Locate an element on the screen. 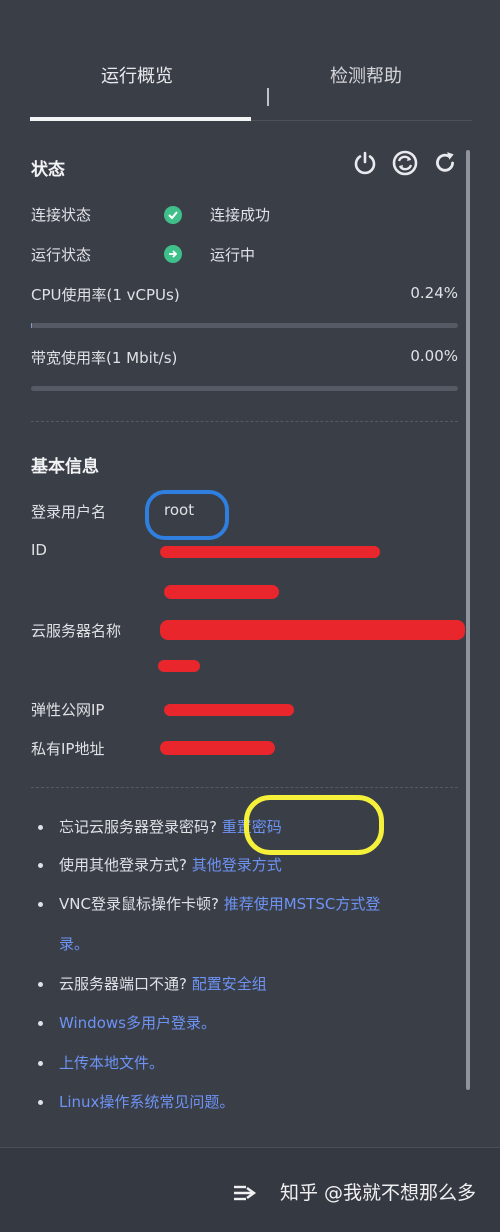 The width and height of the screenshot is (500, 1232). help-question: 忘记云服务器登录密码? is located at coordinates (138, 827).